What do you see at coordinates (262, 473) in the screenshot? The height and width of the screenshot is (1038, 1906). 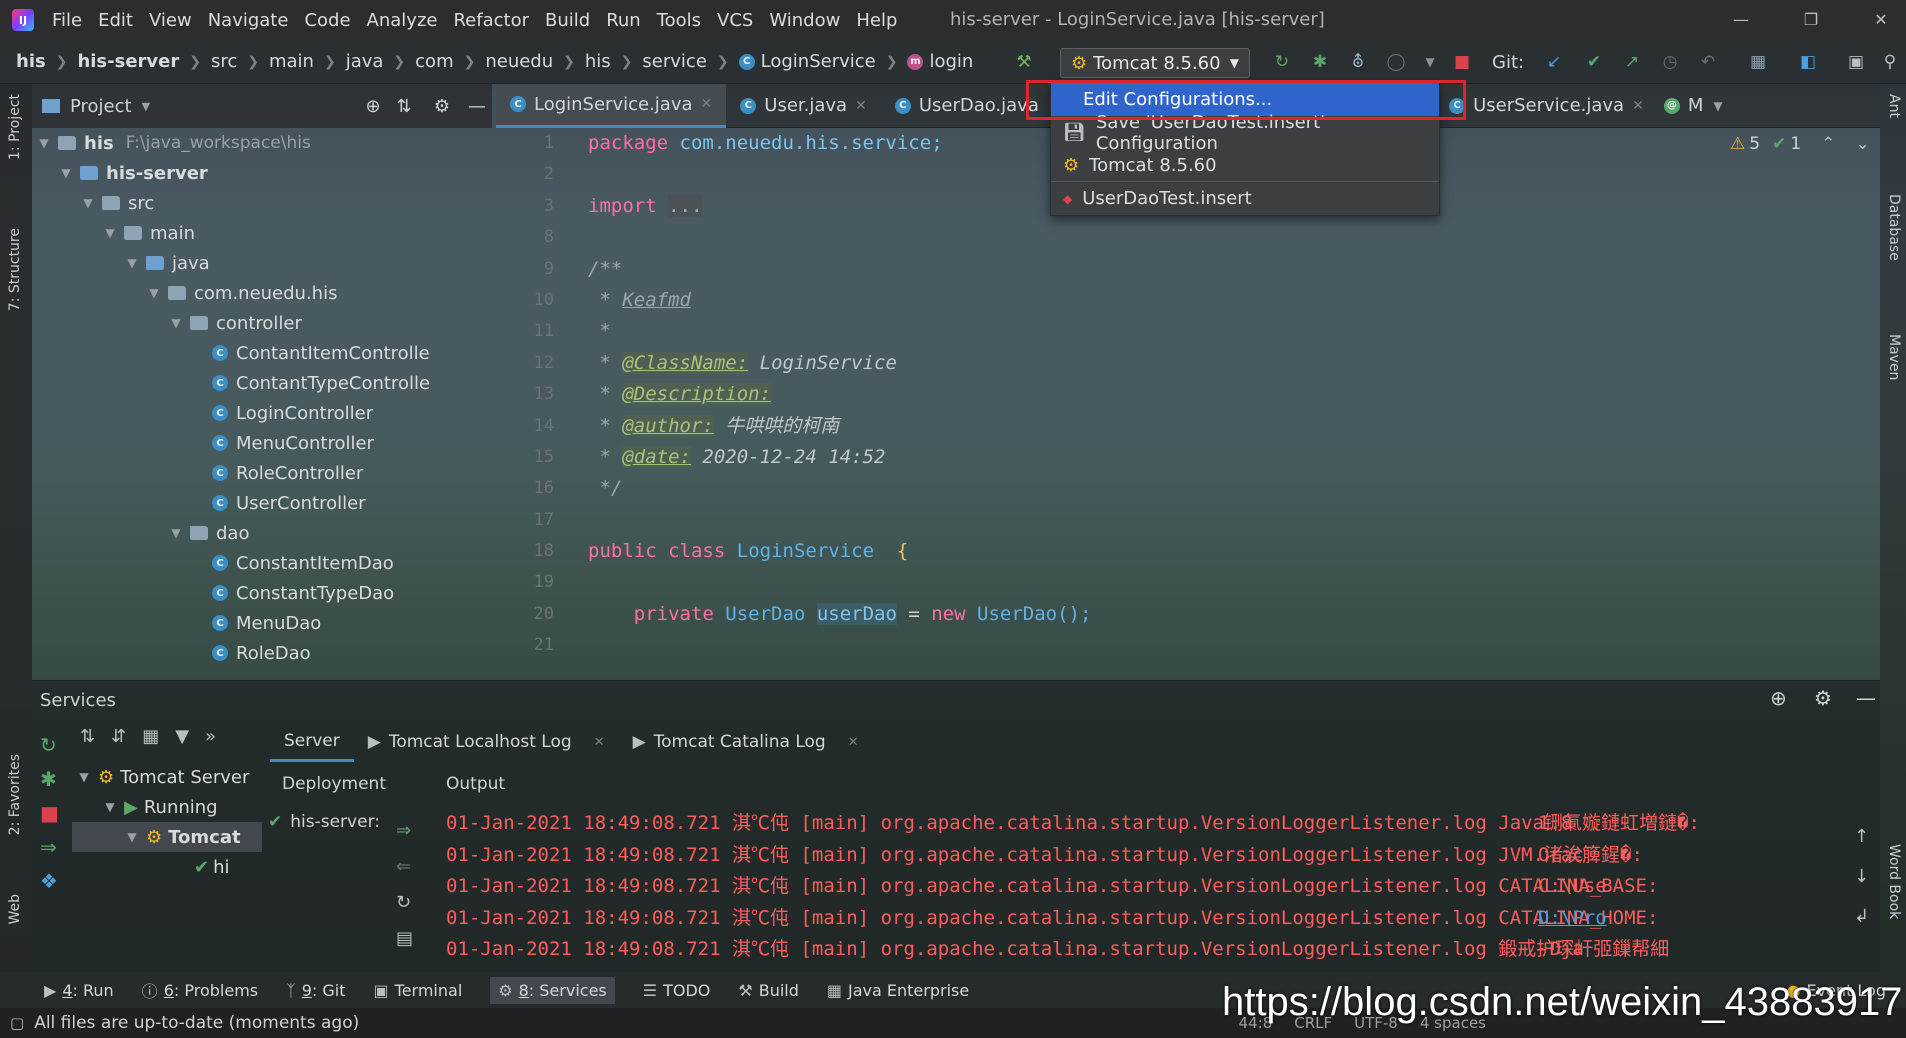 I see `tree-item-class: C RoleController` at bounding box center [262, 473].